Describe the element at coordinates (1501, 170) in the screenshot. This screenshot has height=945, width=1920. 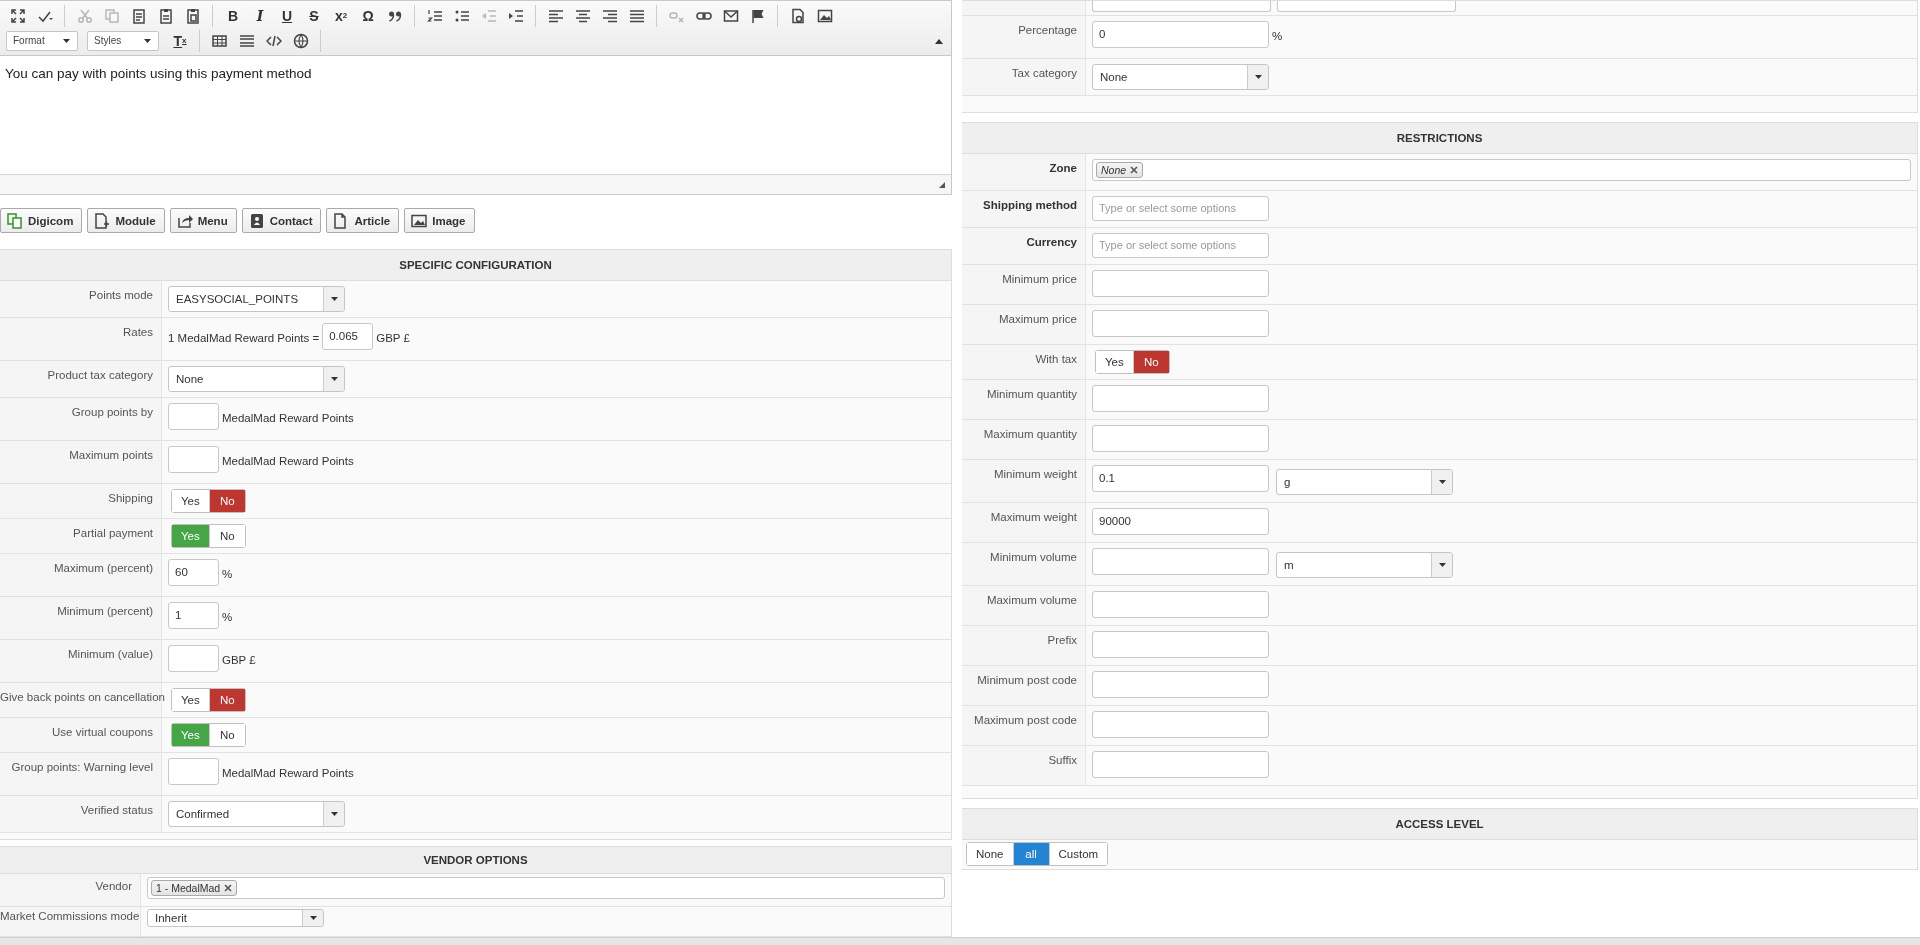
I see `tag-field: None` at that location.